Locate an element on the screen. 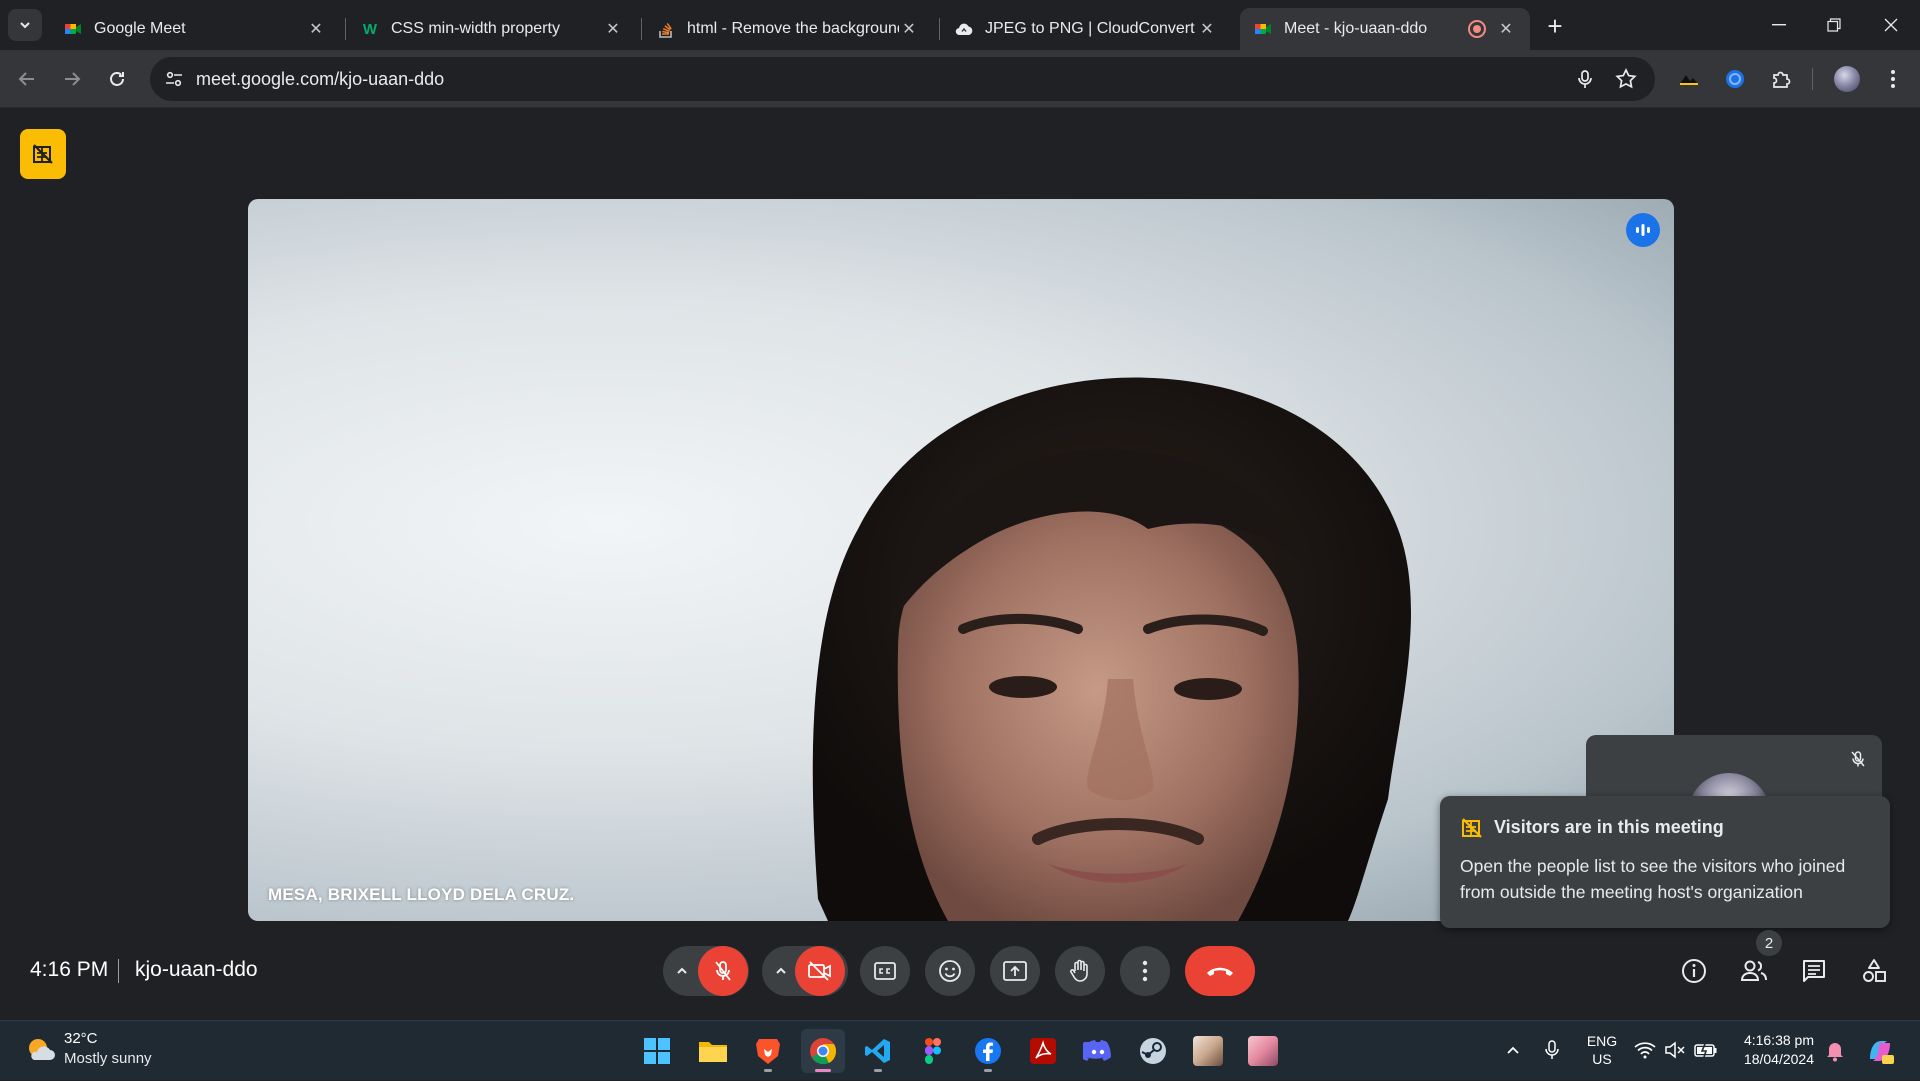 The image size is (1920, 1081). file-explorer-app is located at coordinates (713, 1051).